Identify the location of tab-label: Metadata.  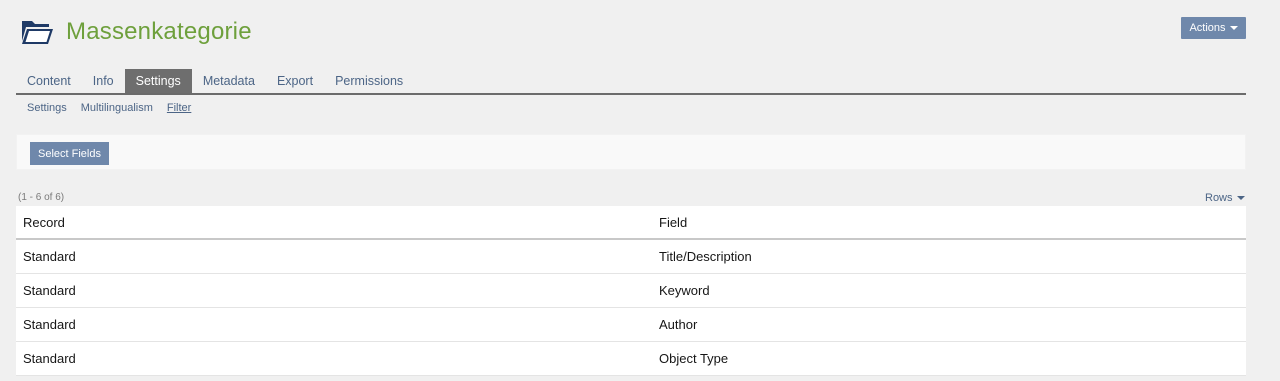
(228, 81).